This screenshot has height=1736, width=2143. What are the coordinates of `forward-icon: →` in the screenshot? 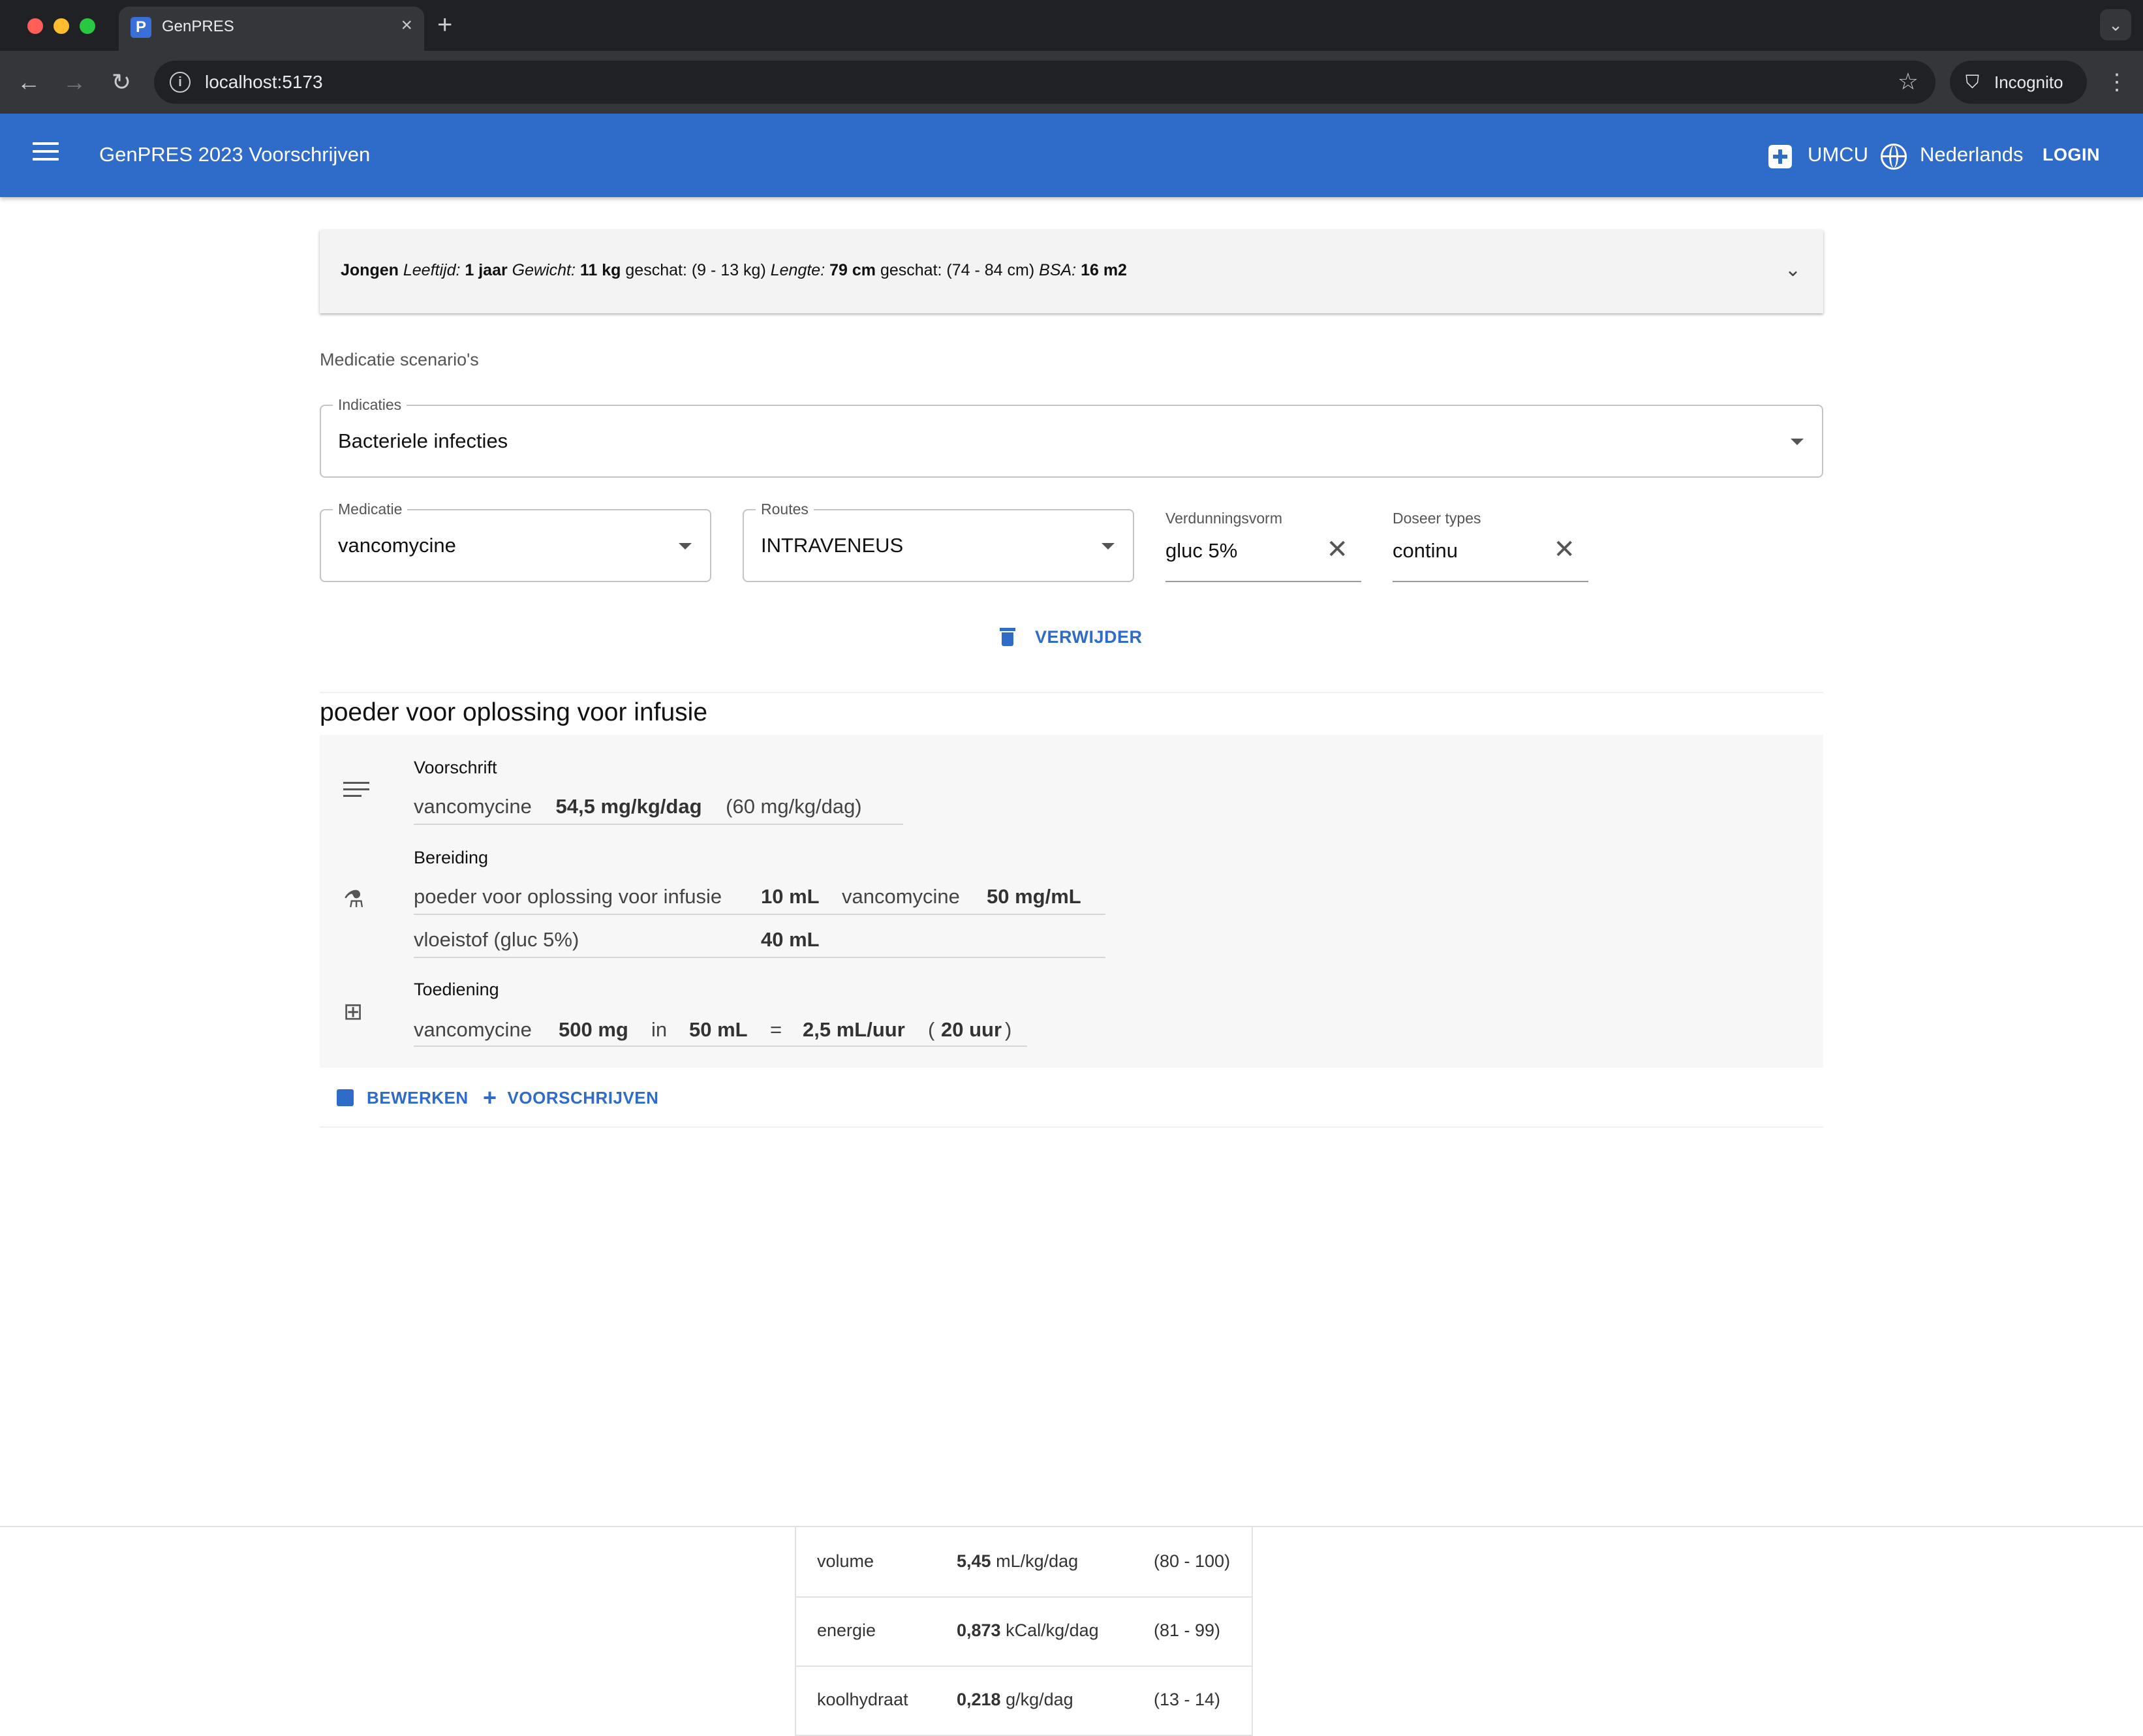 It's located at (74, 82).